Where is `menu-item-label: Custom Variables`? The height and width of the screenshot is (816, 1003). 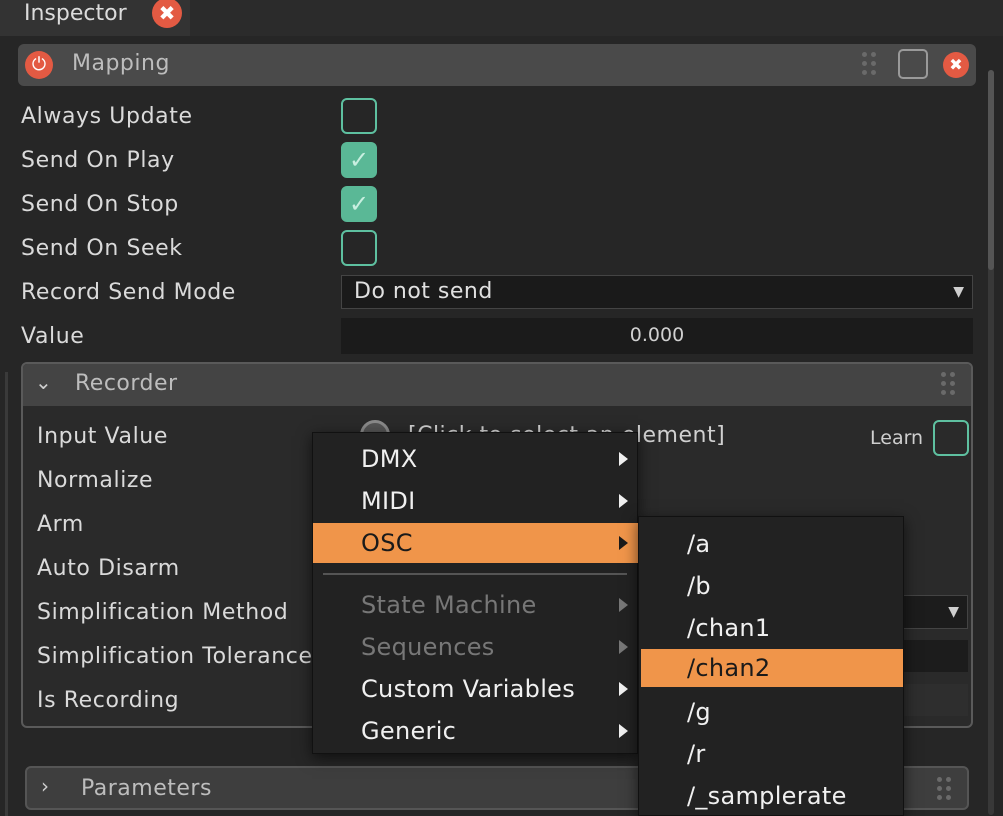
menu-item-label: Custom Variables is located at coordinates (468, 689).